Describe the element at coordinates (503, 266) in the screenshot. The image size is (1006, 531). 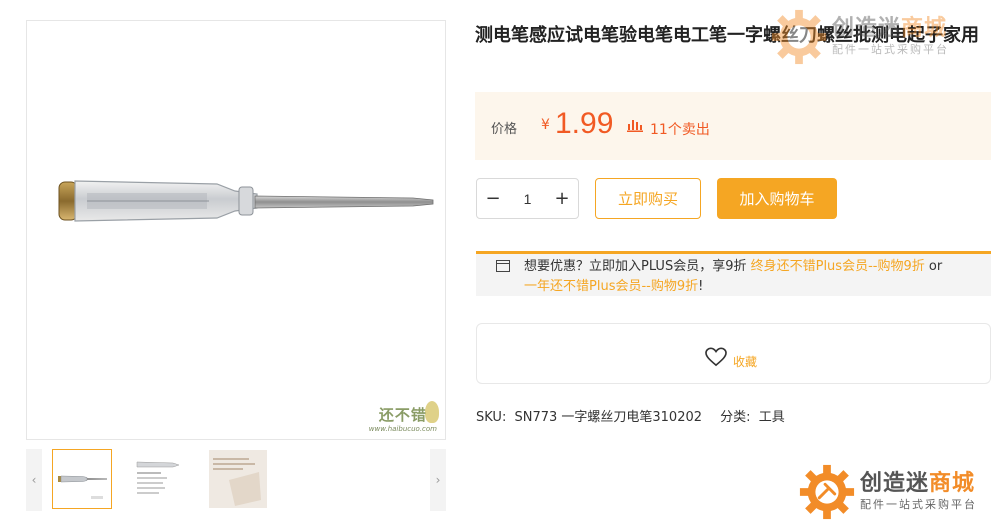
I see `card-icon` at that location.